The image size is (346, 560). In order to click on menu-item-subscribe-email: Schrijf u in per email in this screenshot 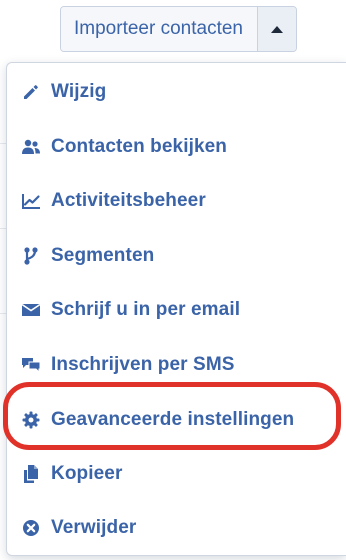, I will do `click(176, 310)`.